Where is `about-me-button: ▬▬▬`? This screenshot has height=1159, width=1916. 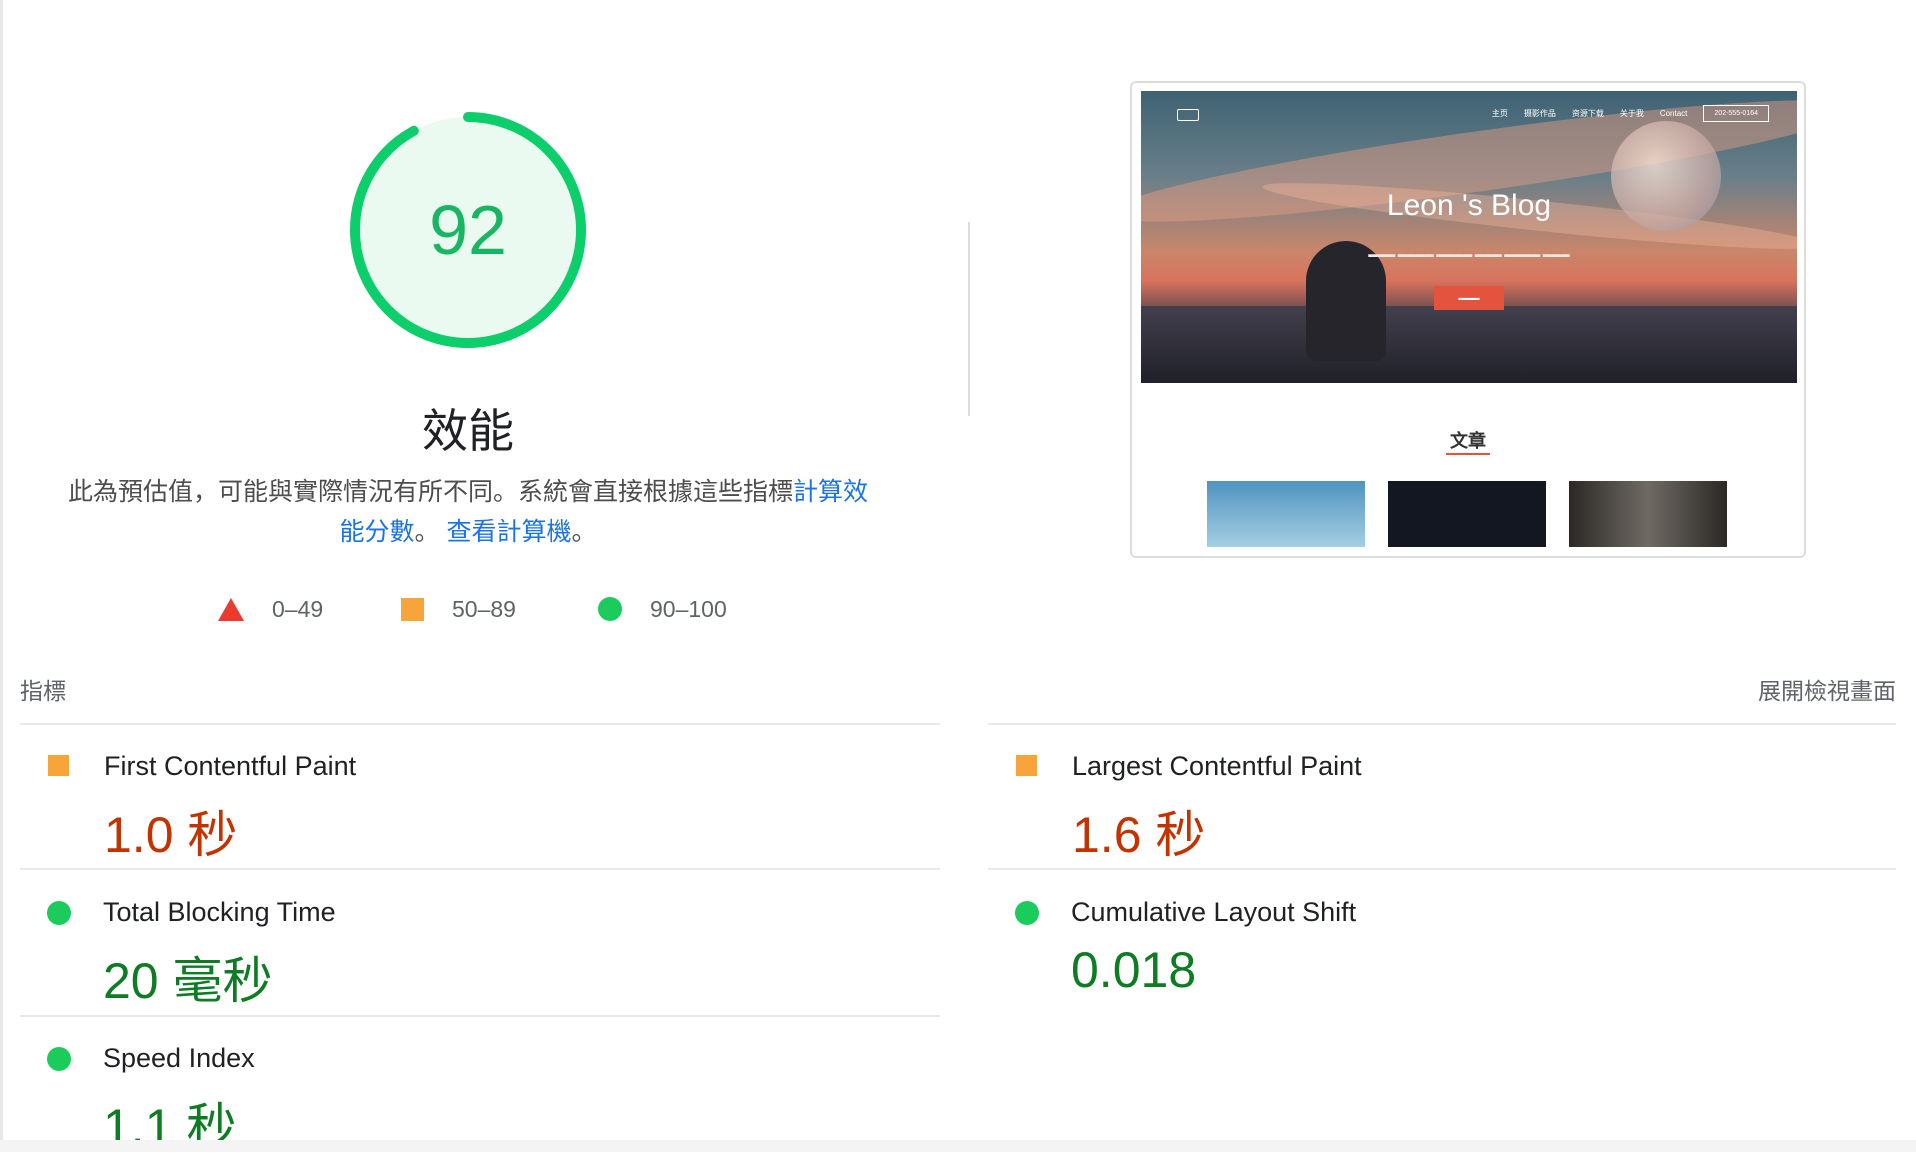 about-me-button: ▬▬▬ is located at coordinates (1469, 298).